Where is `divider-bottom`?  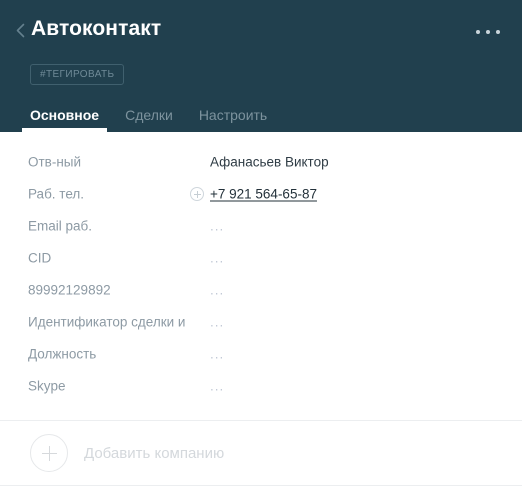 divider-bottom is located at coordinates (261, 485).